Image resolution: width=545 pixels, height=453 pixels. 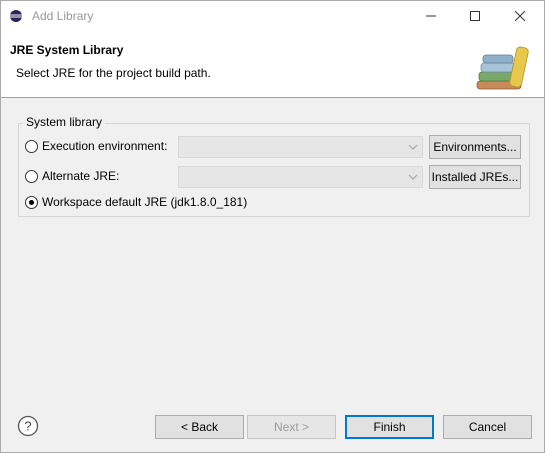 I want to click on banner-description: Select JRE for the project build path., so click(x=113, y=73).